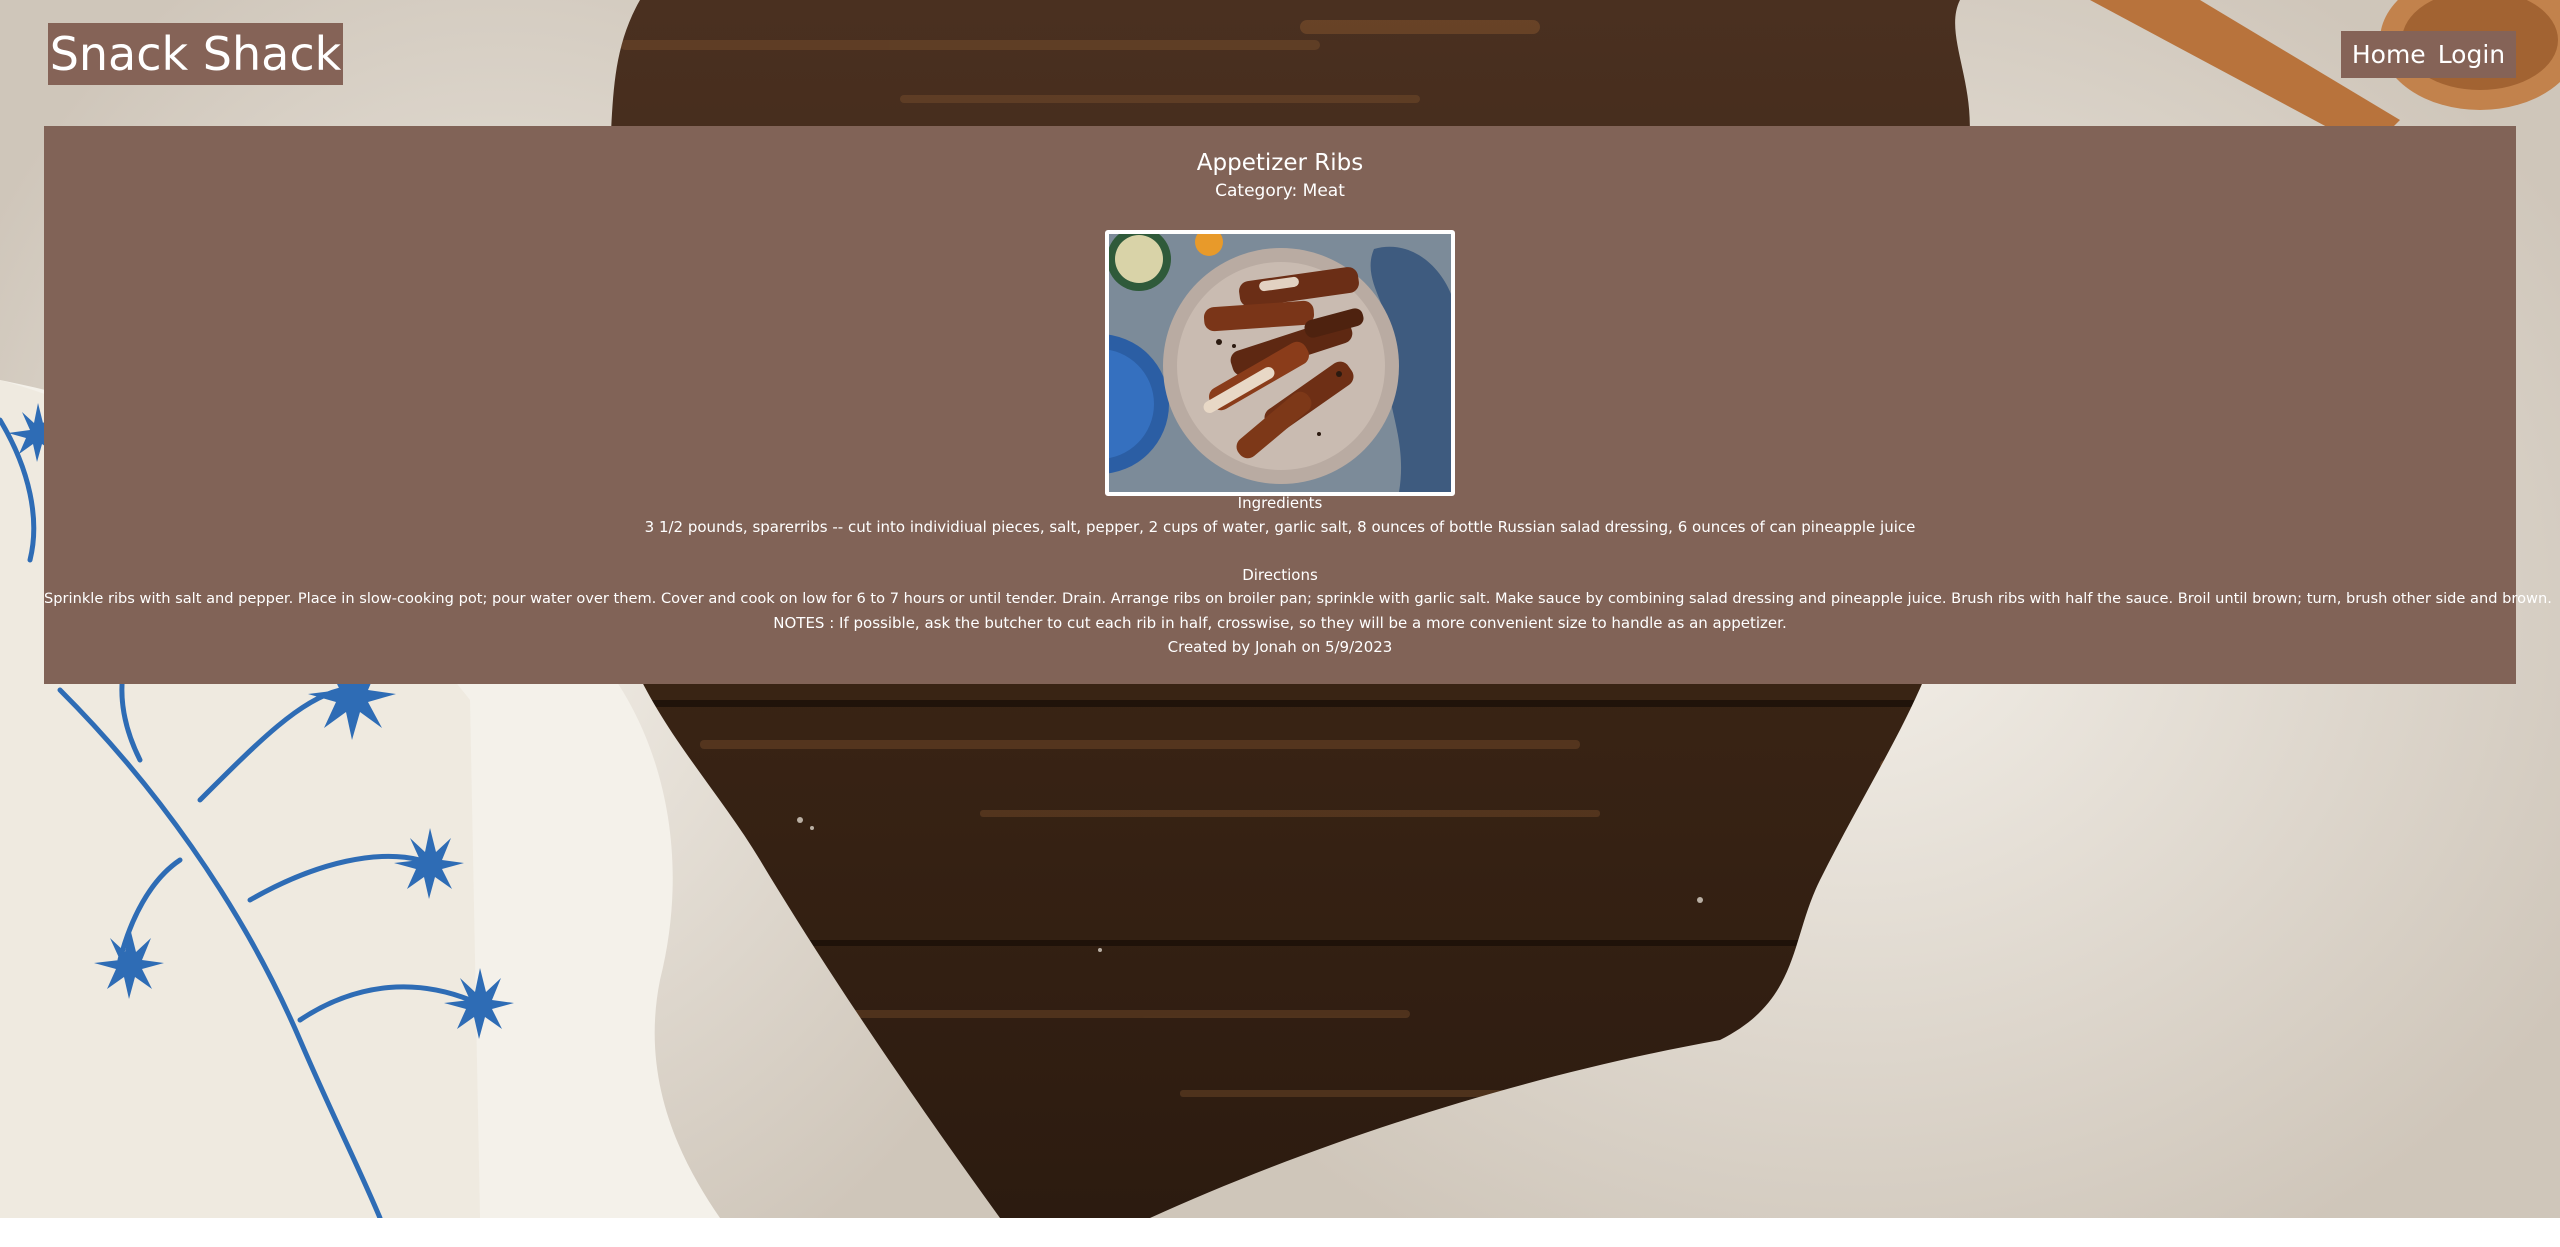 This screenshot has height=1247, width=2560. I want to click on top-nav: Home Login, so click(2428, 54).